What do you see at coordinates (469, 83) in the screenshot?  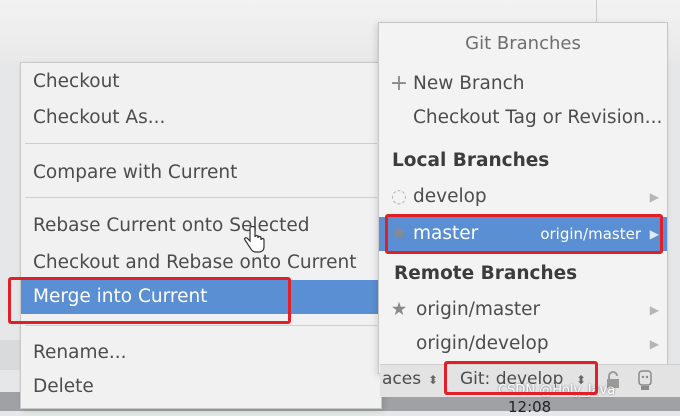 I see `new-branch-label: New Branch` at bounding box center [469, 83].